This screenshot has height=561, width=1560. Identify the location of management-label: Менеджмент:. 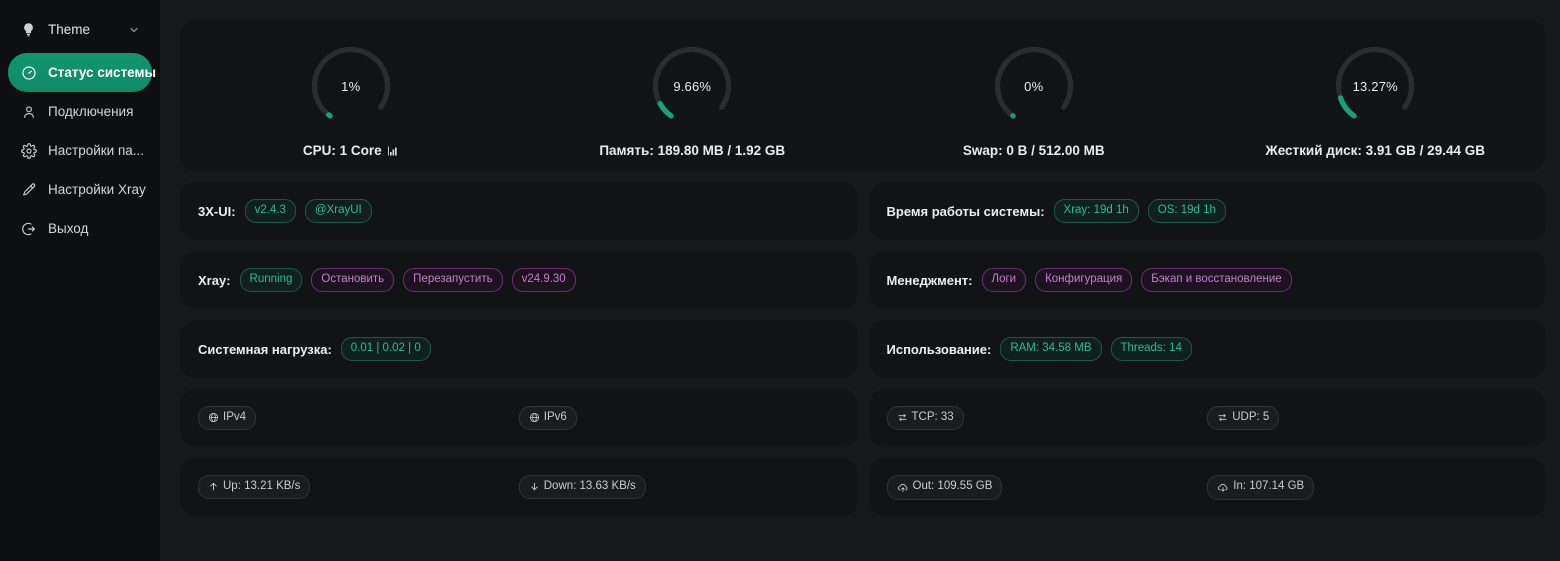
(929, 280).